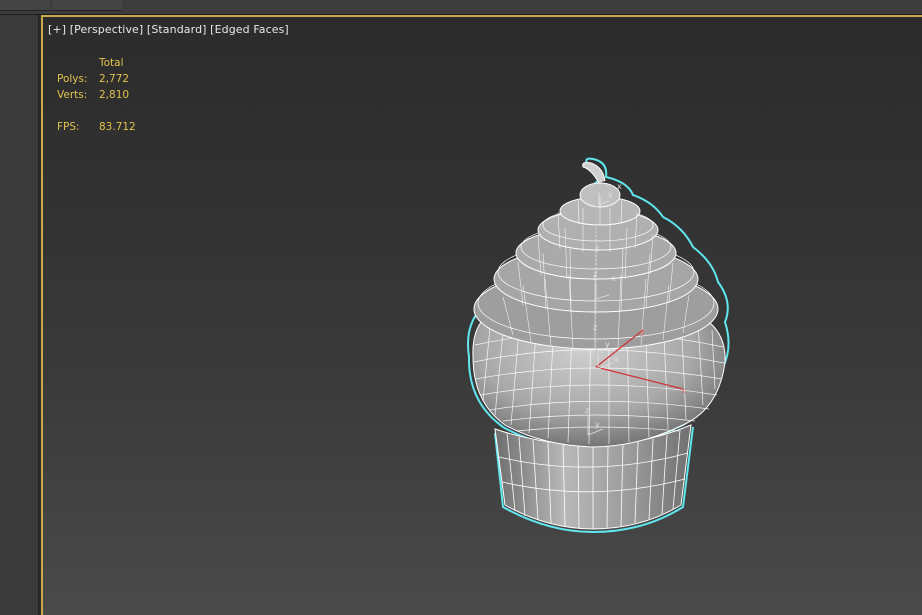  Describe the element at coordinates (613, 278) in the screenshot. I see `gizmo-tier-x-label: x` at that location.